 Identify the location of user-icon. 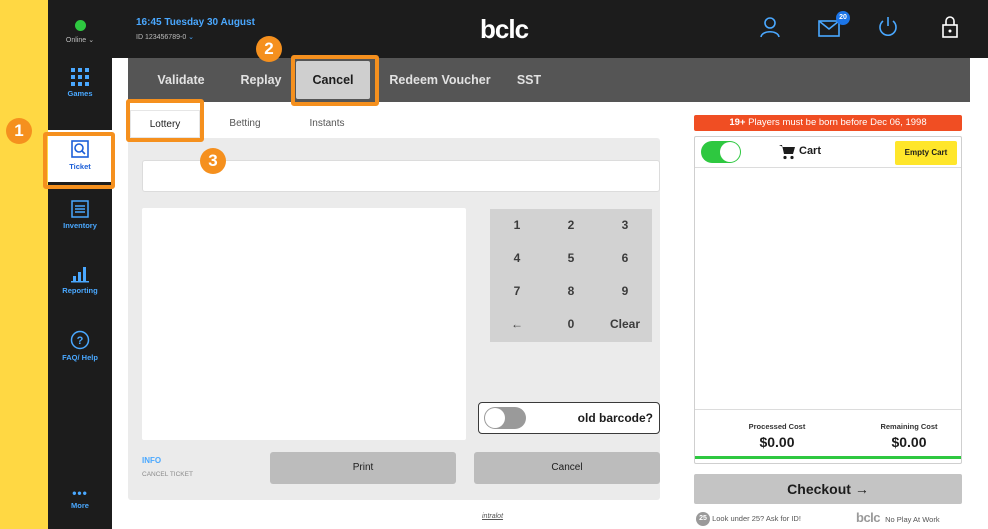
(770, 27).